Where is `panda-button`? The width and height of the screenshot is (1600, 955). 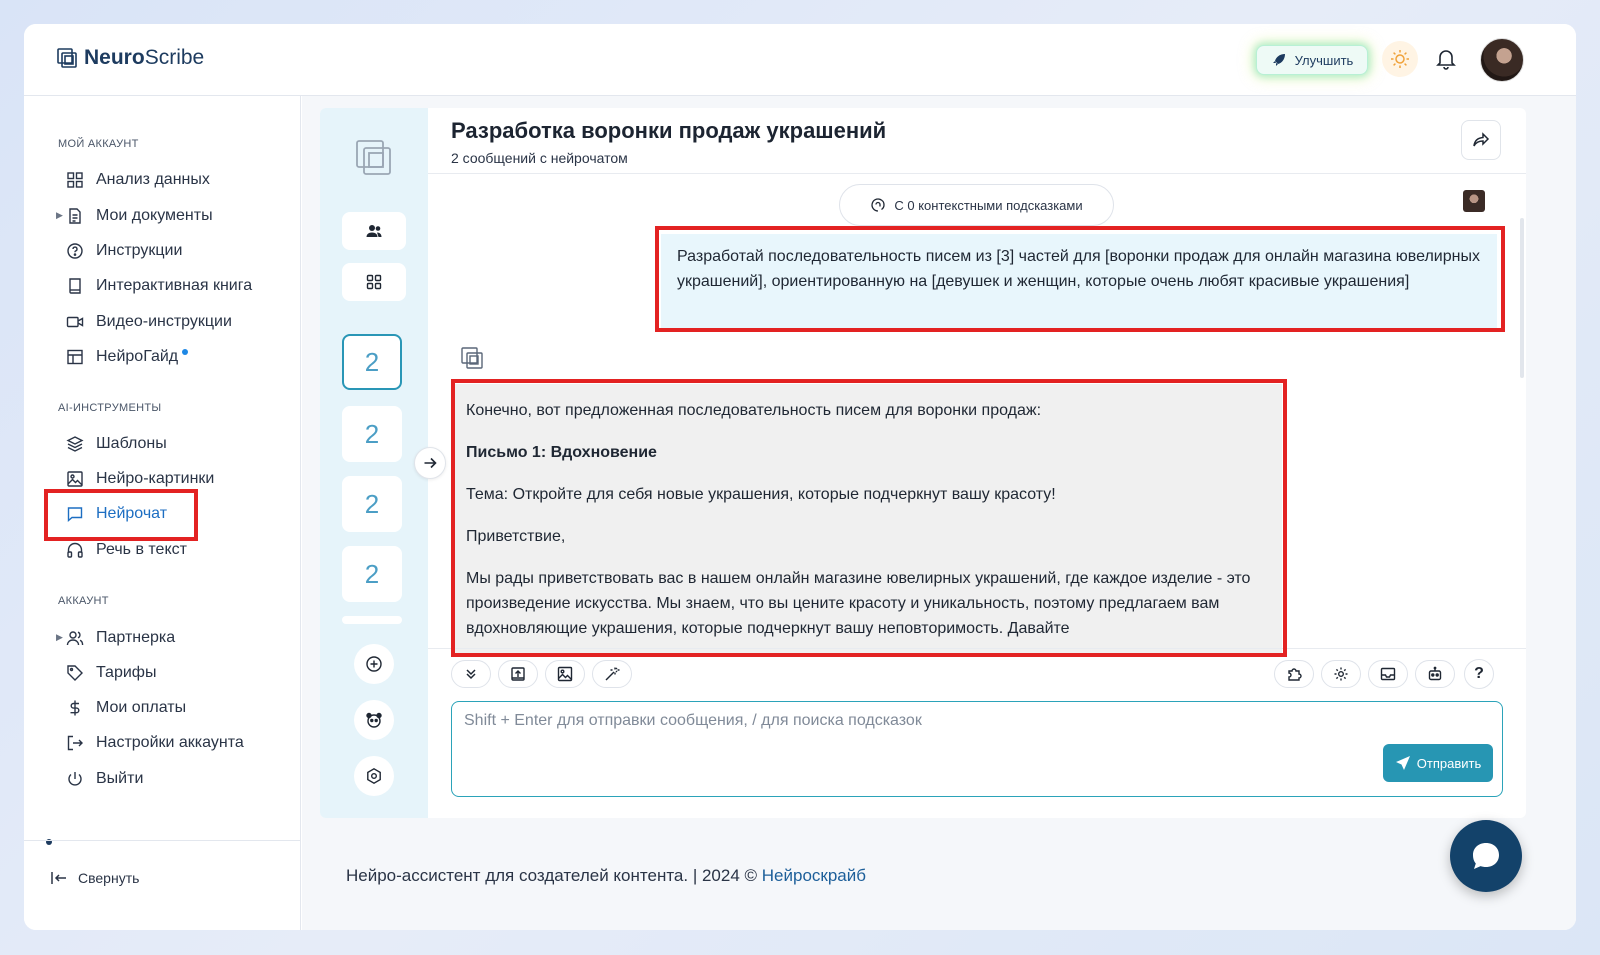 panda-button is located at coordinates (374, 720).